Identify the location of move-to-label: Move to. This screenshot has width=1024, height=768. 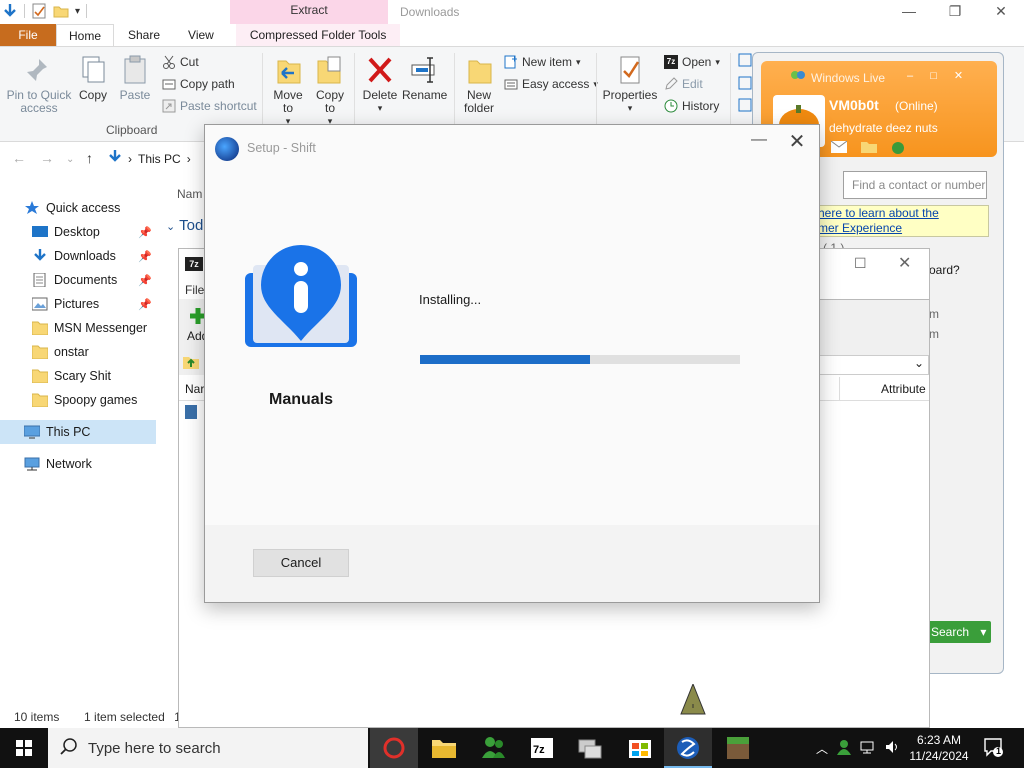
(288, 101).